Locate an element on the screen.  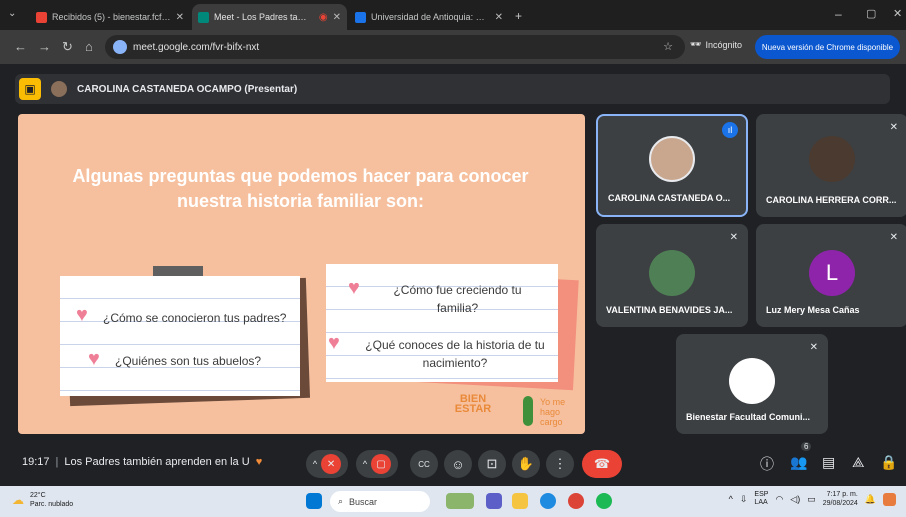
present-icon: ⊡ is located at coordinates (492, 463).